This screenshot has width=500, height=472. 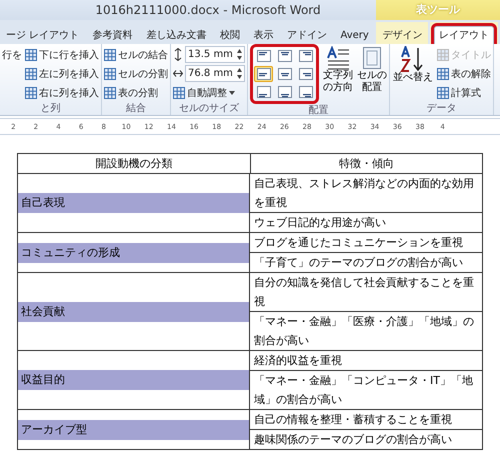 I want to click on table-cell: 自己の情報を整理・蓄積することを重視, so click(x=366, y=420).